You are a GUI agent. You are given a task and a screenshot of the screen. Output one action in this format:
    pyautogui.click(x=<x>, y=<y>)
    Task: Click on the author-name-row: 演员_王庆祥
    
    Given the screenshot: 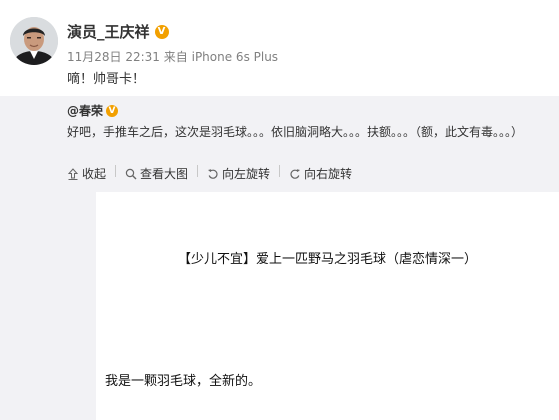 What is the action you would take?
    pyautogui.click(x=118, y=31)
    